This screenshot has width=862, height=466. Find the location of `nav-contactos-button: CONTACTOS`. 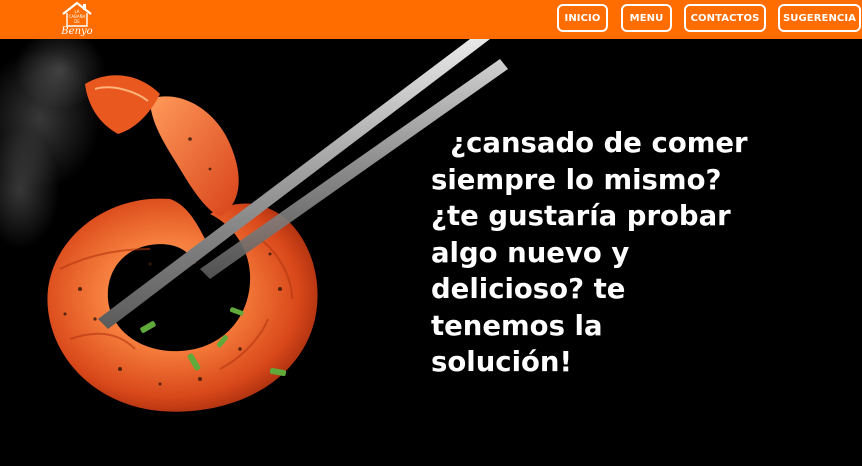

nav-contactos-button: CONTACTOS is located at coordinates (725, 18).